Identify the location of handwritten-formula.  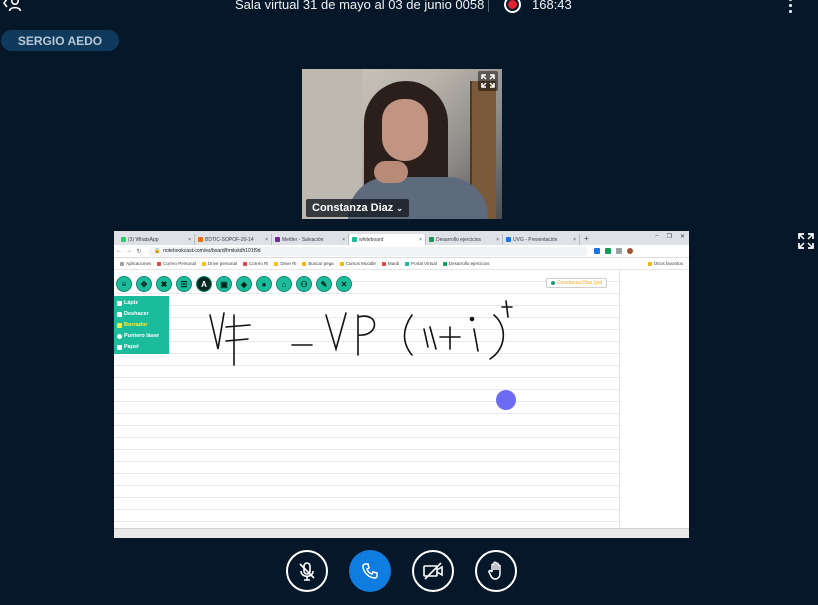
(361, 333).